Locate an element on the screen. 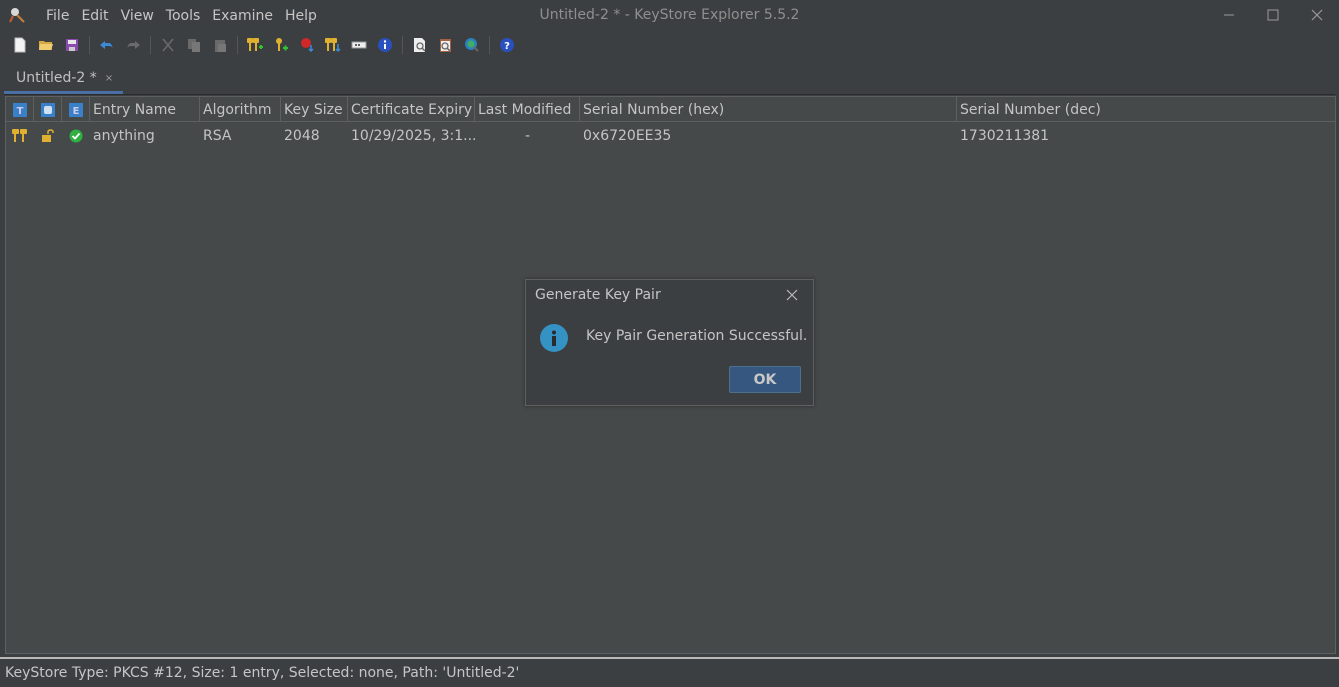  help-button: ? is located at coordinates (507, 45).